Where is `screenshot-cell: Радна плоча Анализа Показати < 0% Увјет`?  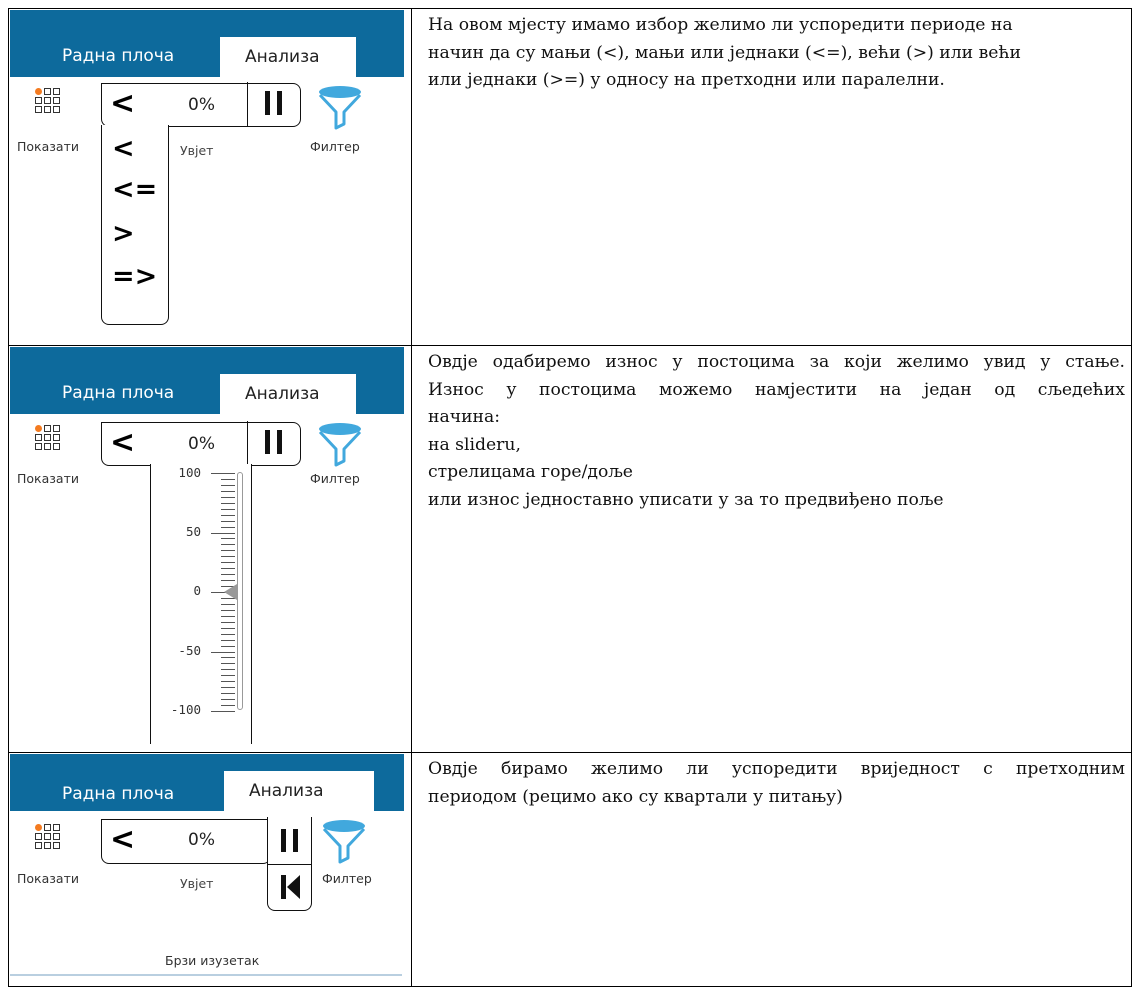
screenshot-cell: Радна плоча Анализа Показати < 0% Увјет is located at coordinates (210, 869).